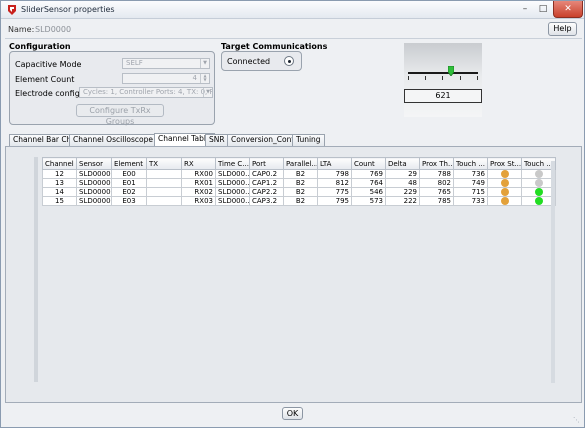 This screenshot has height=428, width=585. I want to click on cell-element: E01, so click(129, 183).